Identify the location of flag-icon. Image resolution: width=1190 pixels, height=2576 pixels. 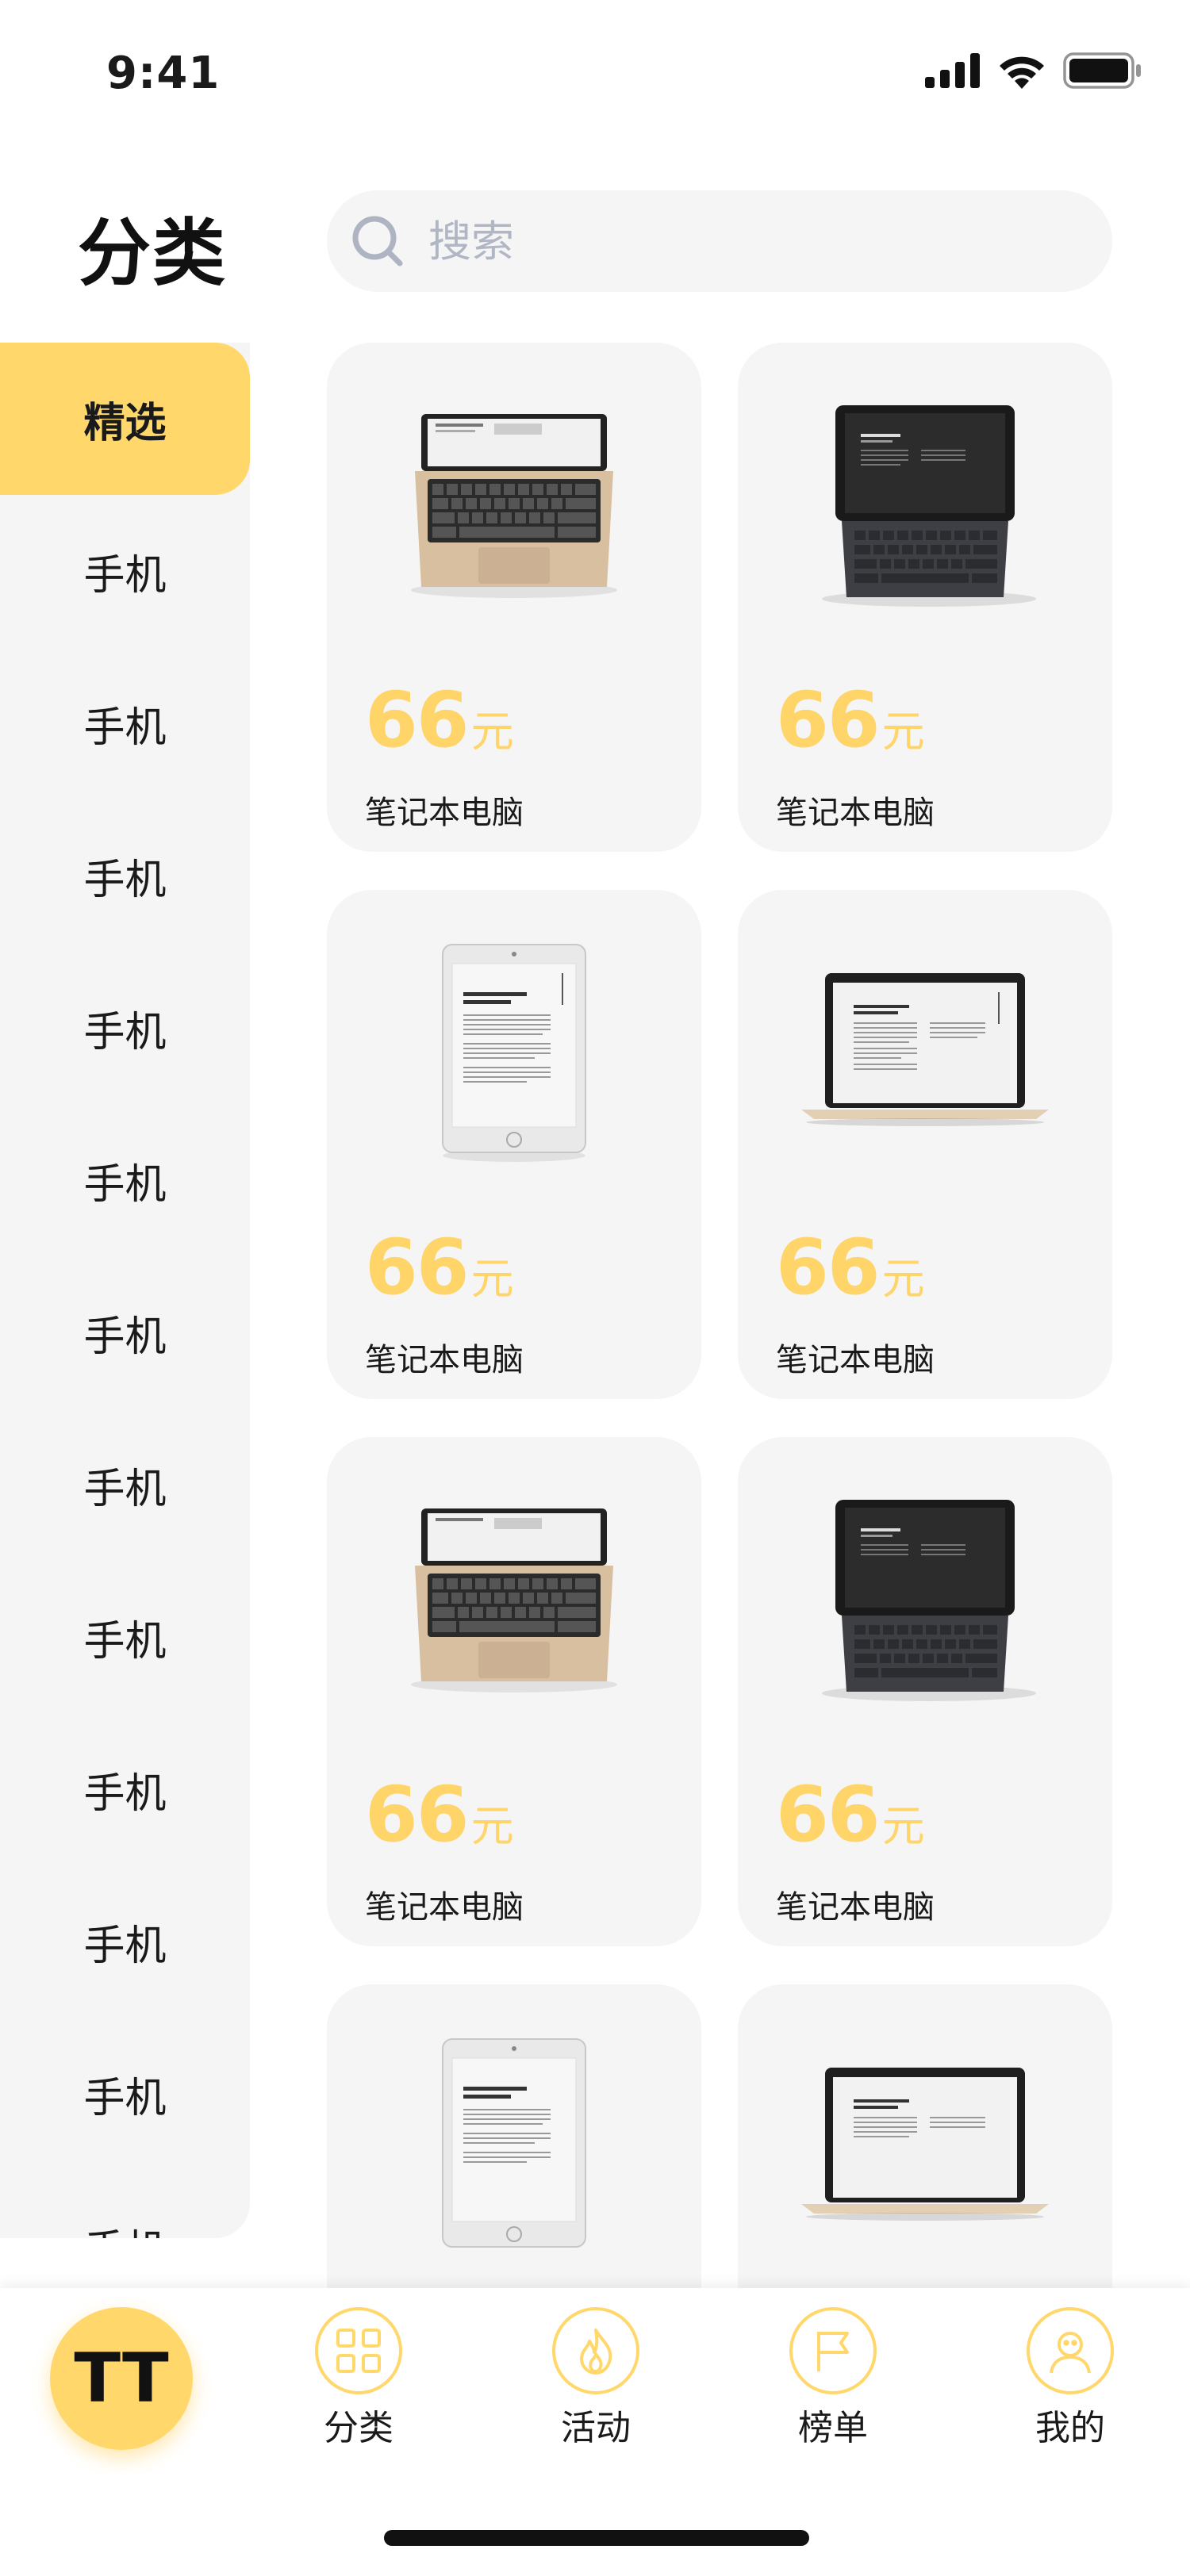
(833, 2351).